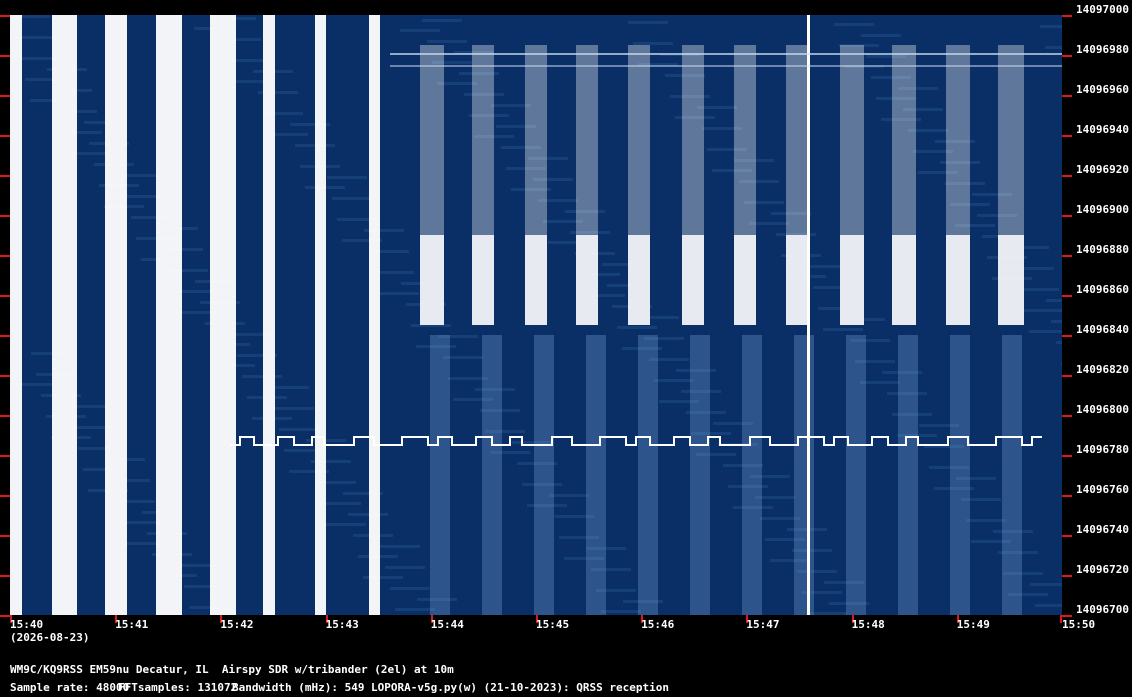 The width and height of the screenshot is (1132, 697). Describe the element at coordinates (1102, 489) in the screenshot. I see `frequency-tick-label: 14096760` at that location.